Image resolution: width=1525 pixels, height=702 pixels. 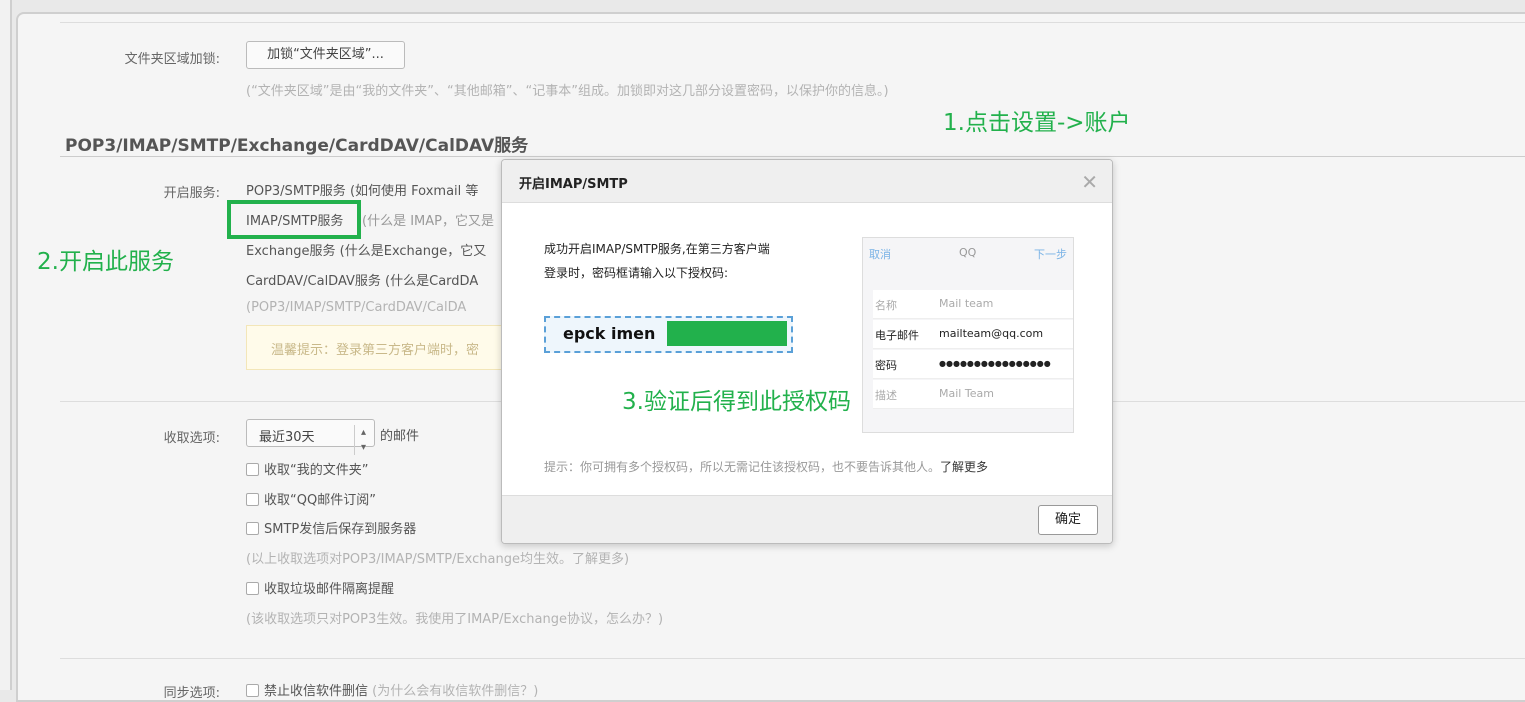 I want to click on phone-row: 电子邮件 mailteam@qq.com, so click(x=973, y=334).